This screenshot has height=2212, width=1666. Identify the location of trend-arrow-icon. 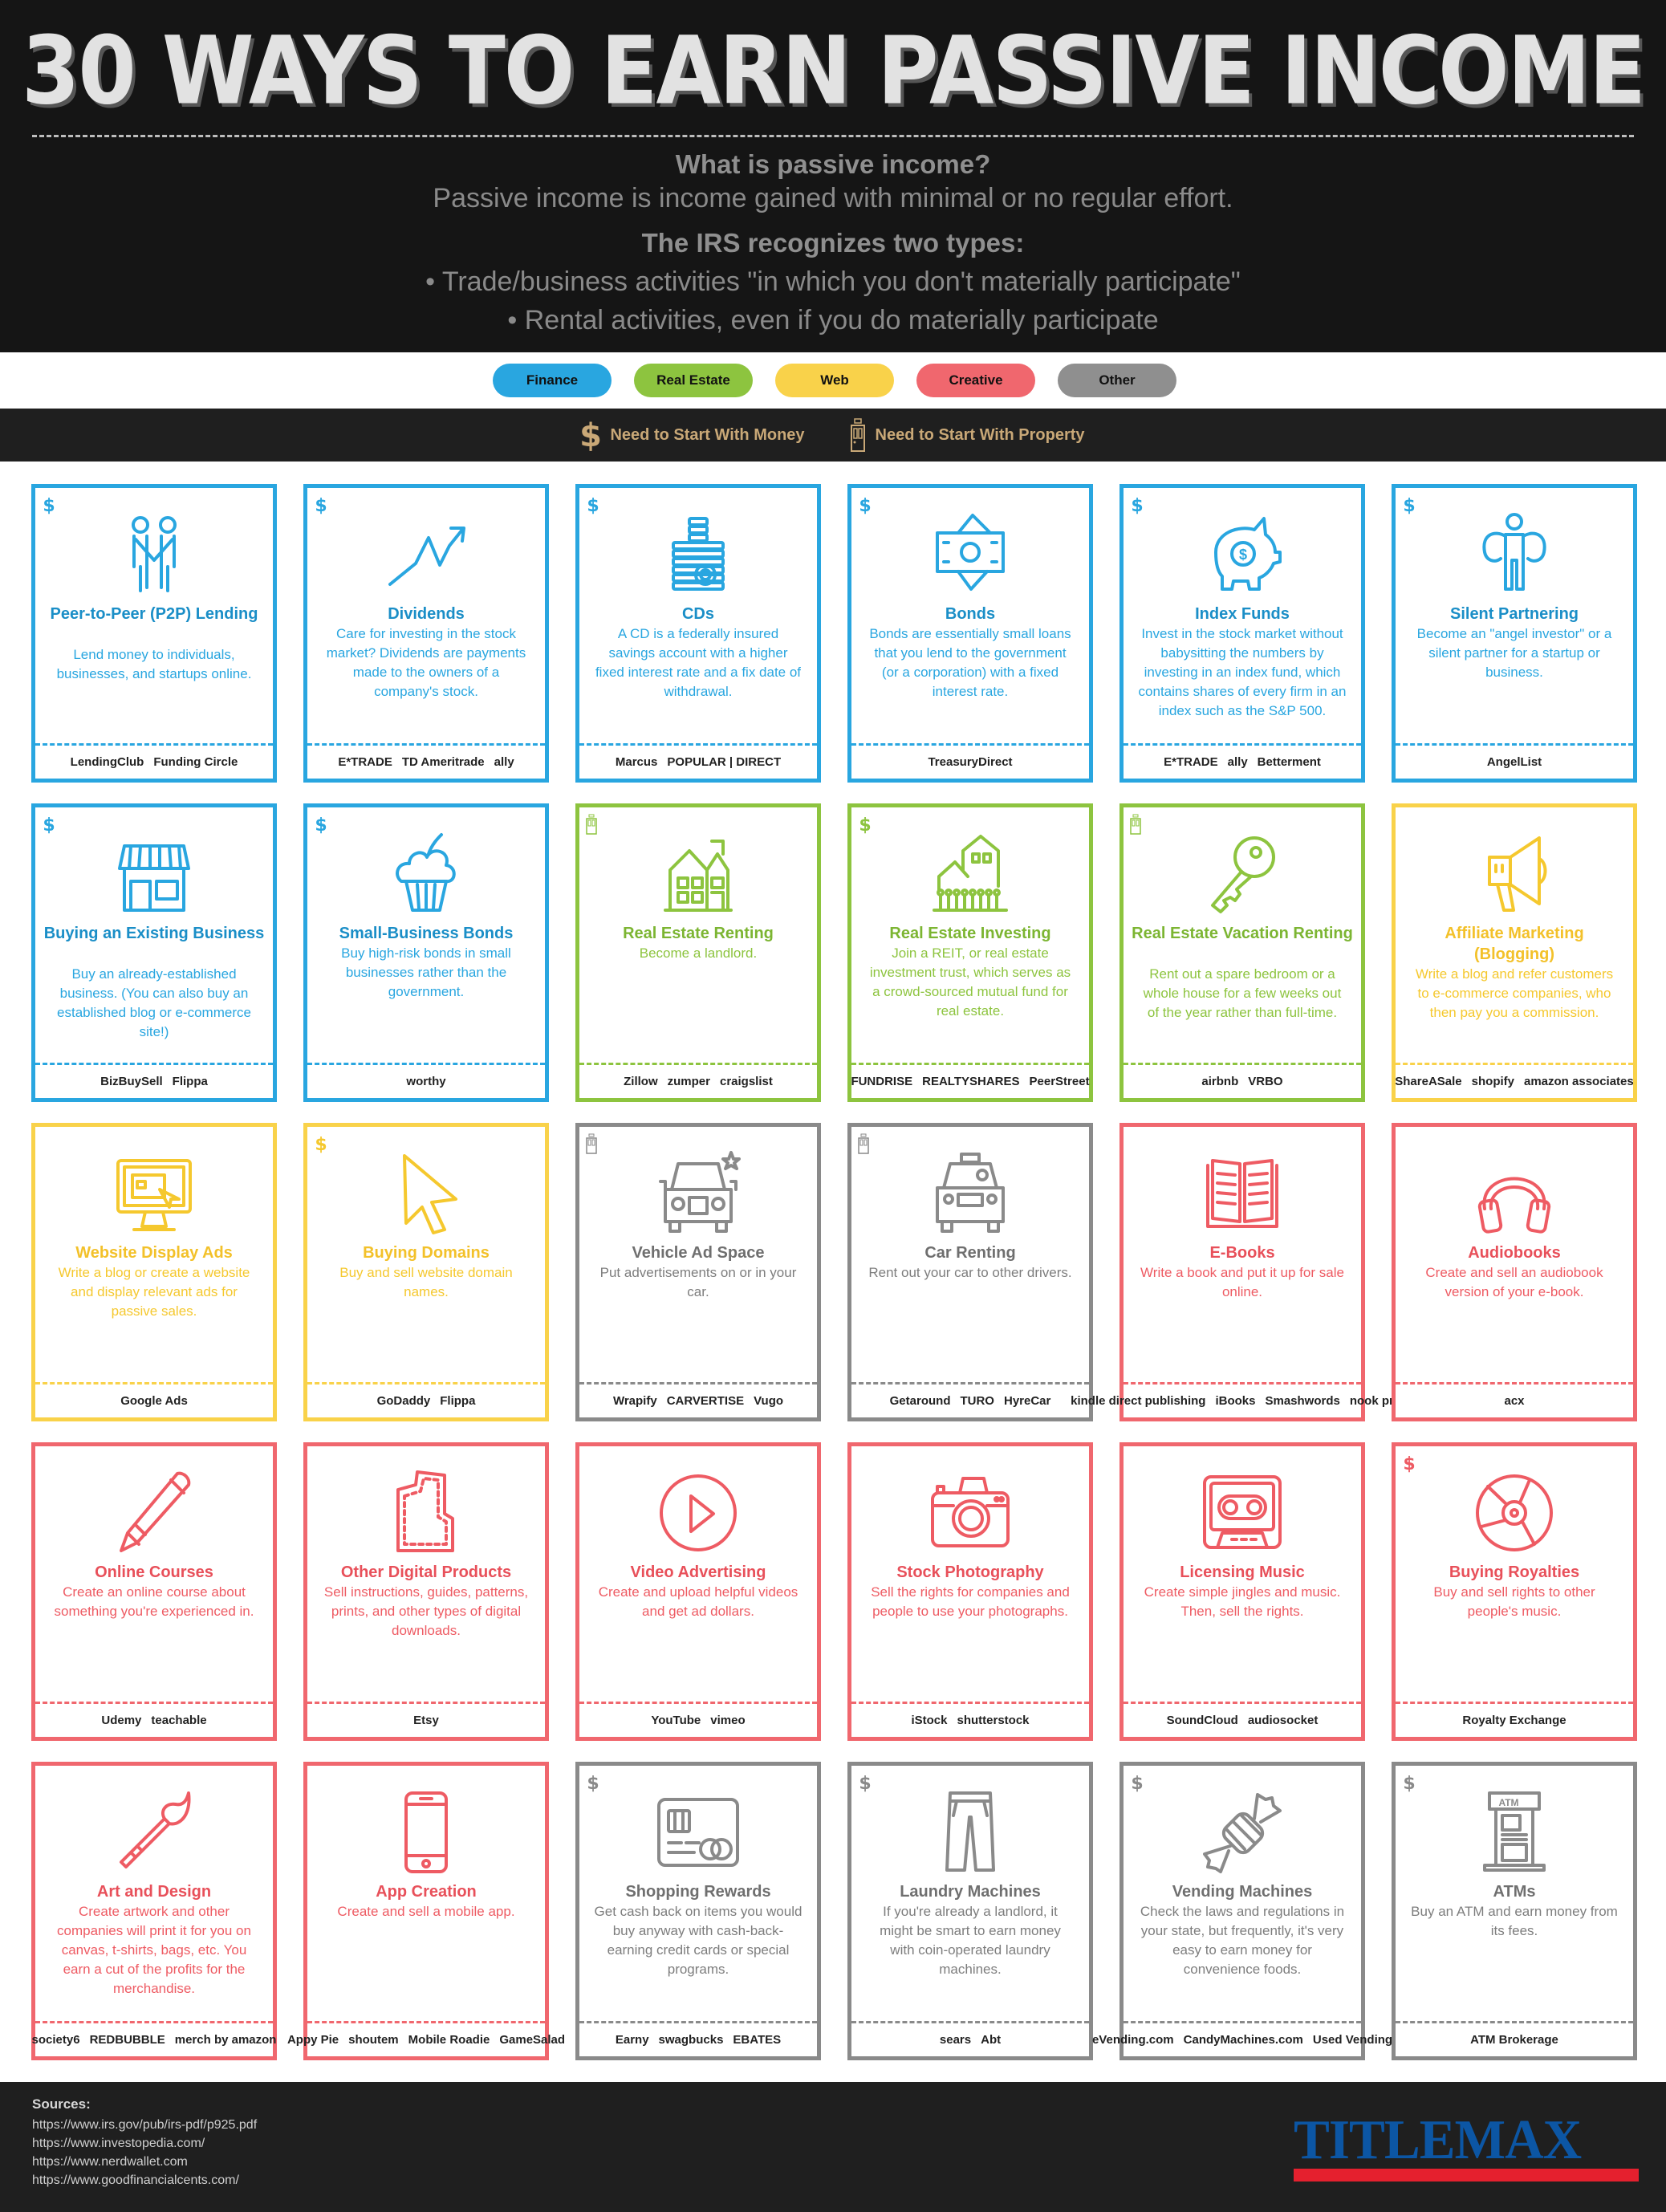
(426, 554).